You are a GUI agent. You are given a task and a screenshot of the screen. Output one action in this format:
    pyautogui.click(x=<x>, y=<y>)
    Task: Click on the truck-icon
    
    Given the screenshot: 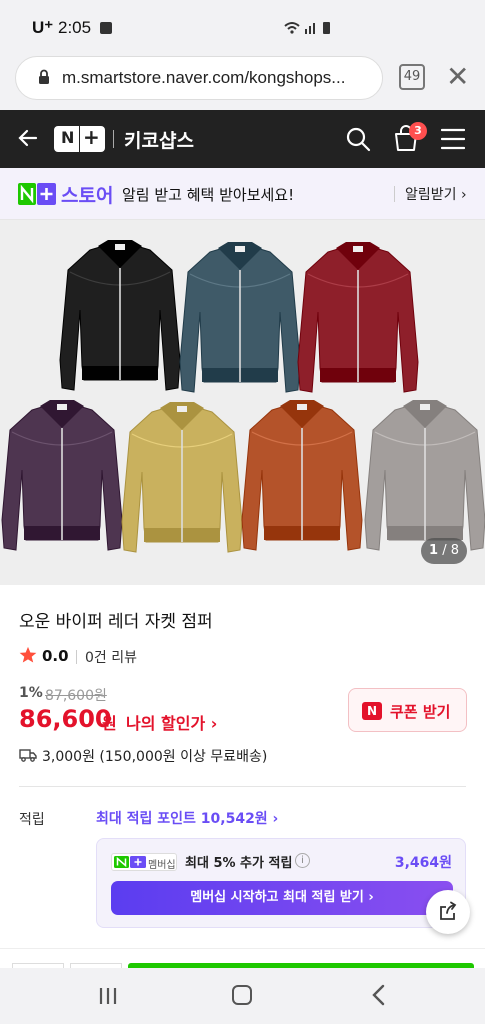 What is the action you would take?
    pyautogui.click(x=28, y=755)
    